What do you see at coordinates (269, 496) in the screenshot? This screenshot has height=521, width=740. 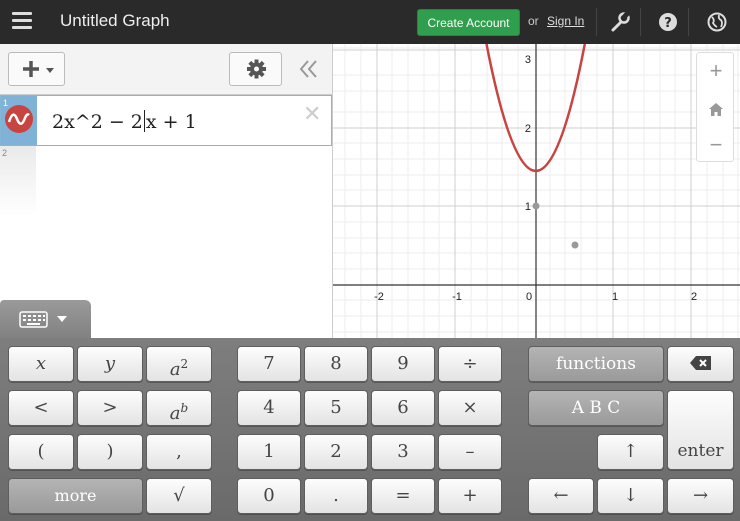 I see `key-0: 0` at bounding box center [269, 496].